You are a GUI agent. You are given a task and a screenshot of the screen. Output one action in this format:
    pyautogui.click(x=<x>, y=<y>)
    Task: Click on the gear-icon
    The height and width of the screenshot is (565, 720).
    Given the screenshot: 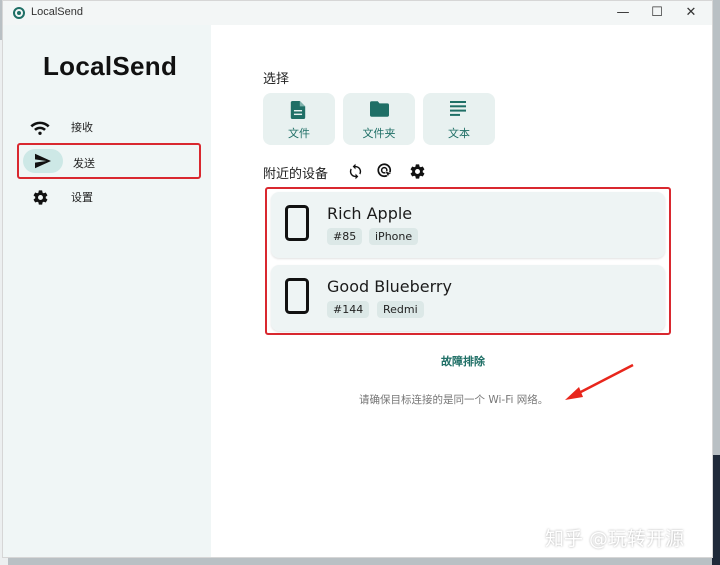 What is the action you would take?
    pyautogui.click(x=40, y=197)
    